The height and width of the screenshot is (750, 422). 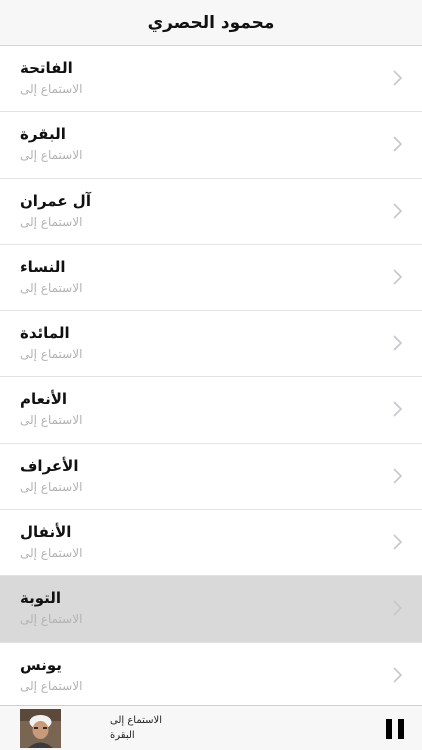 I want to click on list-item: النساء الاستماع إلى, so click(x=211, y=278).